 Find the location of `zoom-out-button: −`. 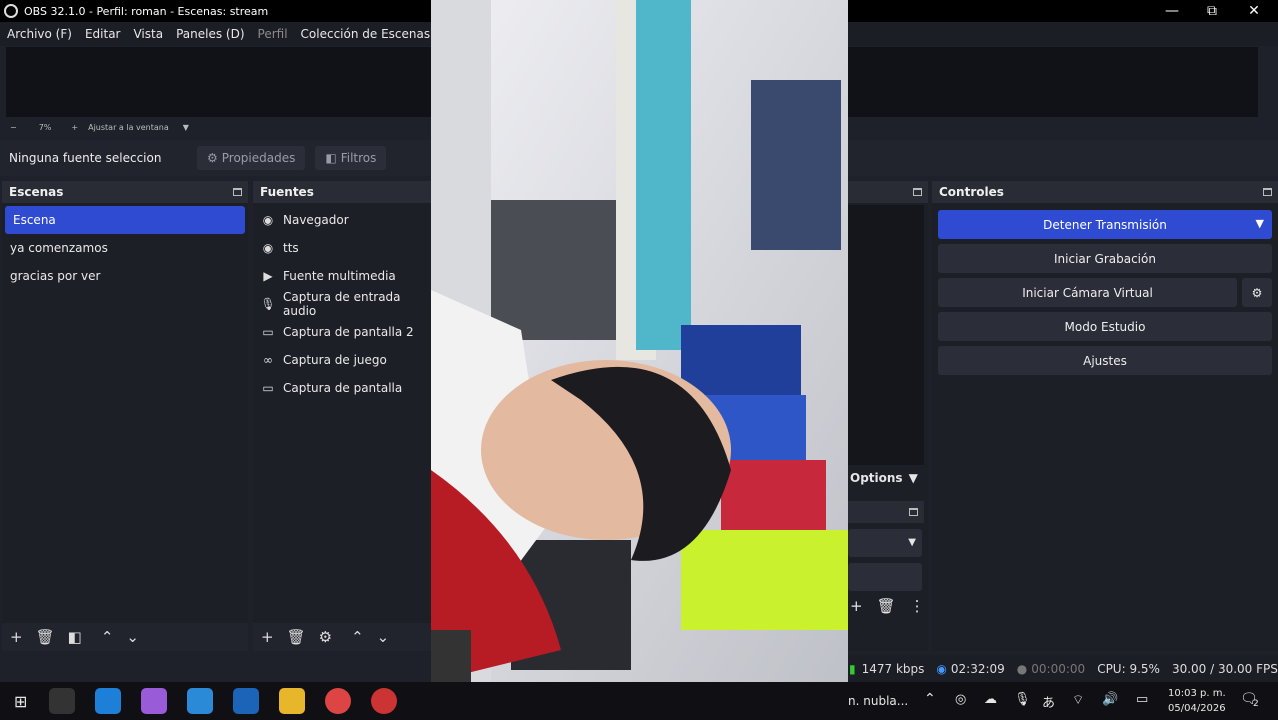

zoom-out-button: − is located at coordinates (13, 127).